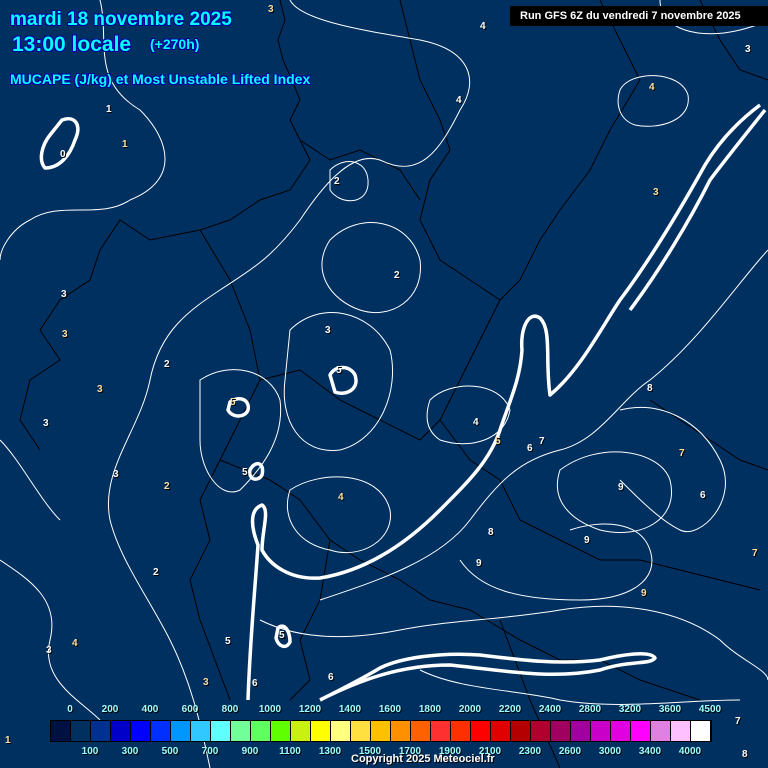  Describe the element at coordinates (350, 709) in the screenshot. I see `legend-label: 1400` at that location.